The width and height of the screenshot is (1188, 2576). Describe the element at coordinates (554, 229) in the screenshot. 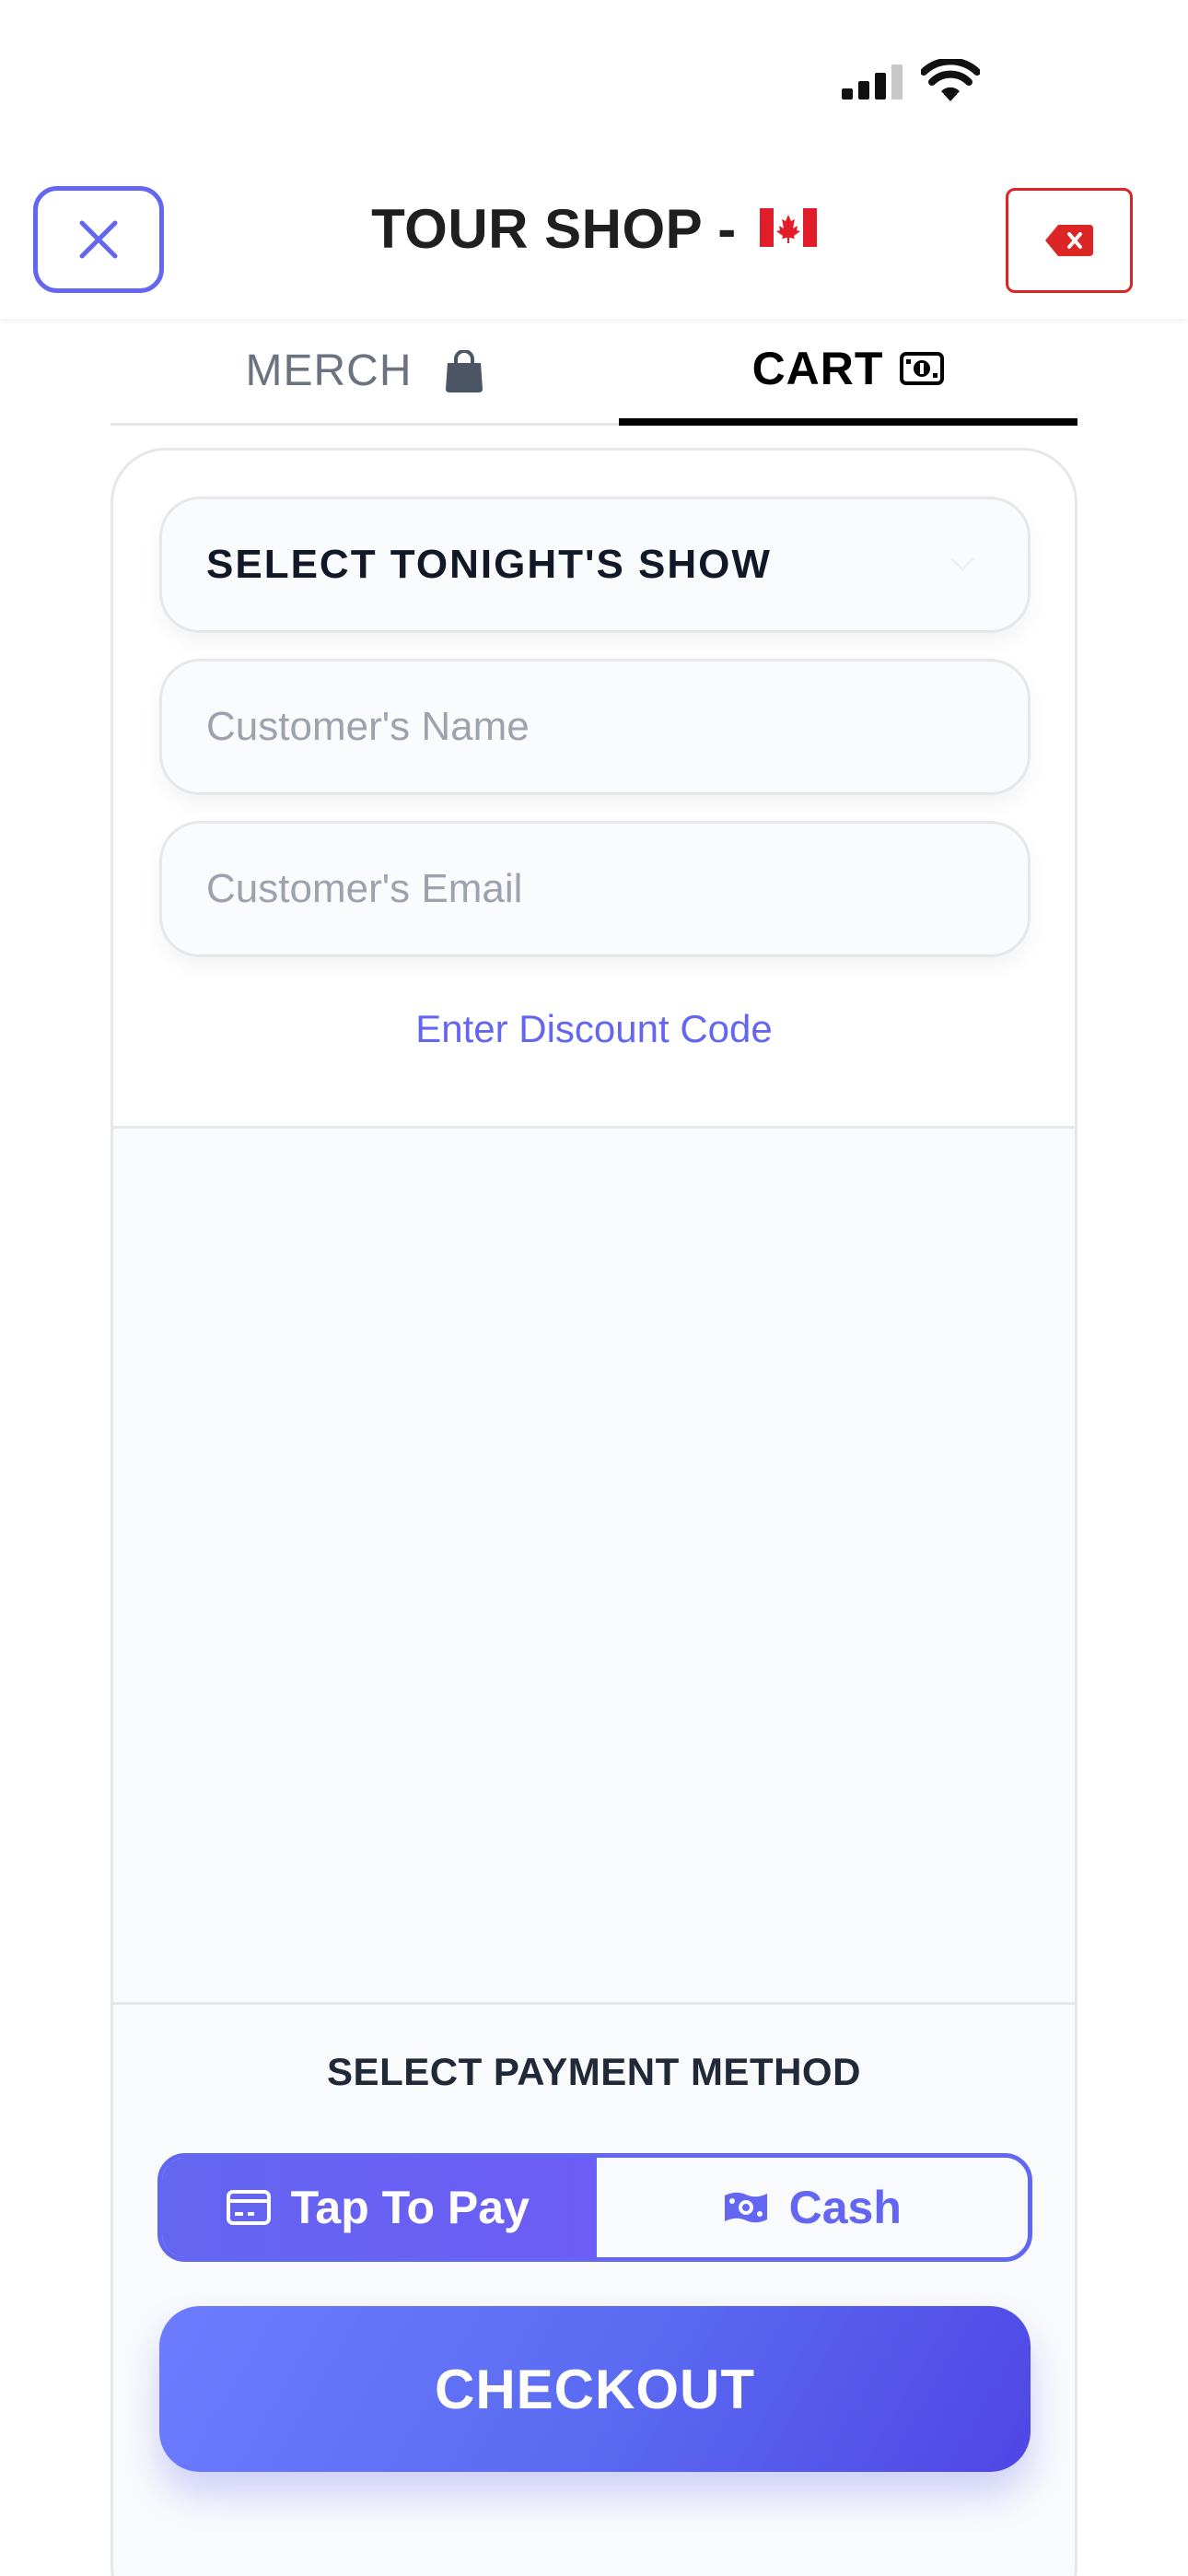

I see `page-title-text: TOUR SHOP -` at that location.